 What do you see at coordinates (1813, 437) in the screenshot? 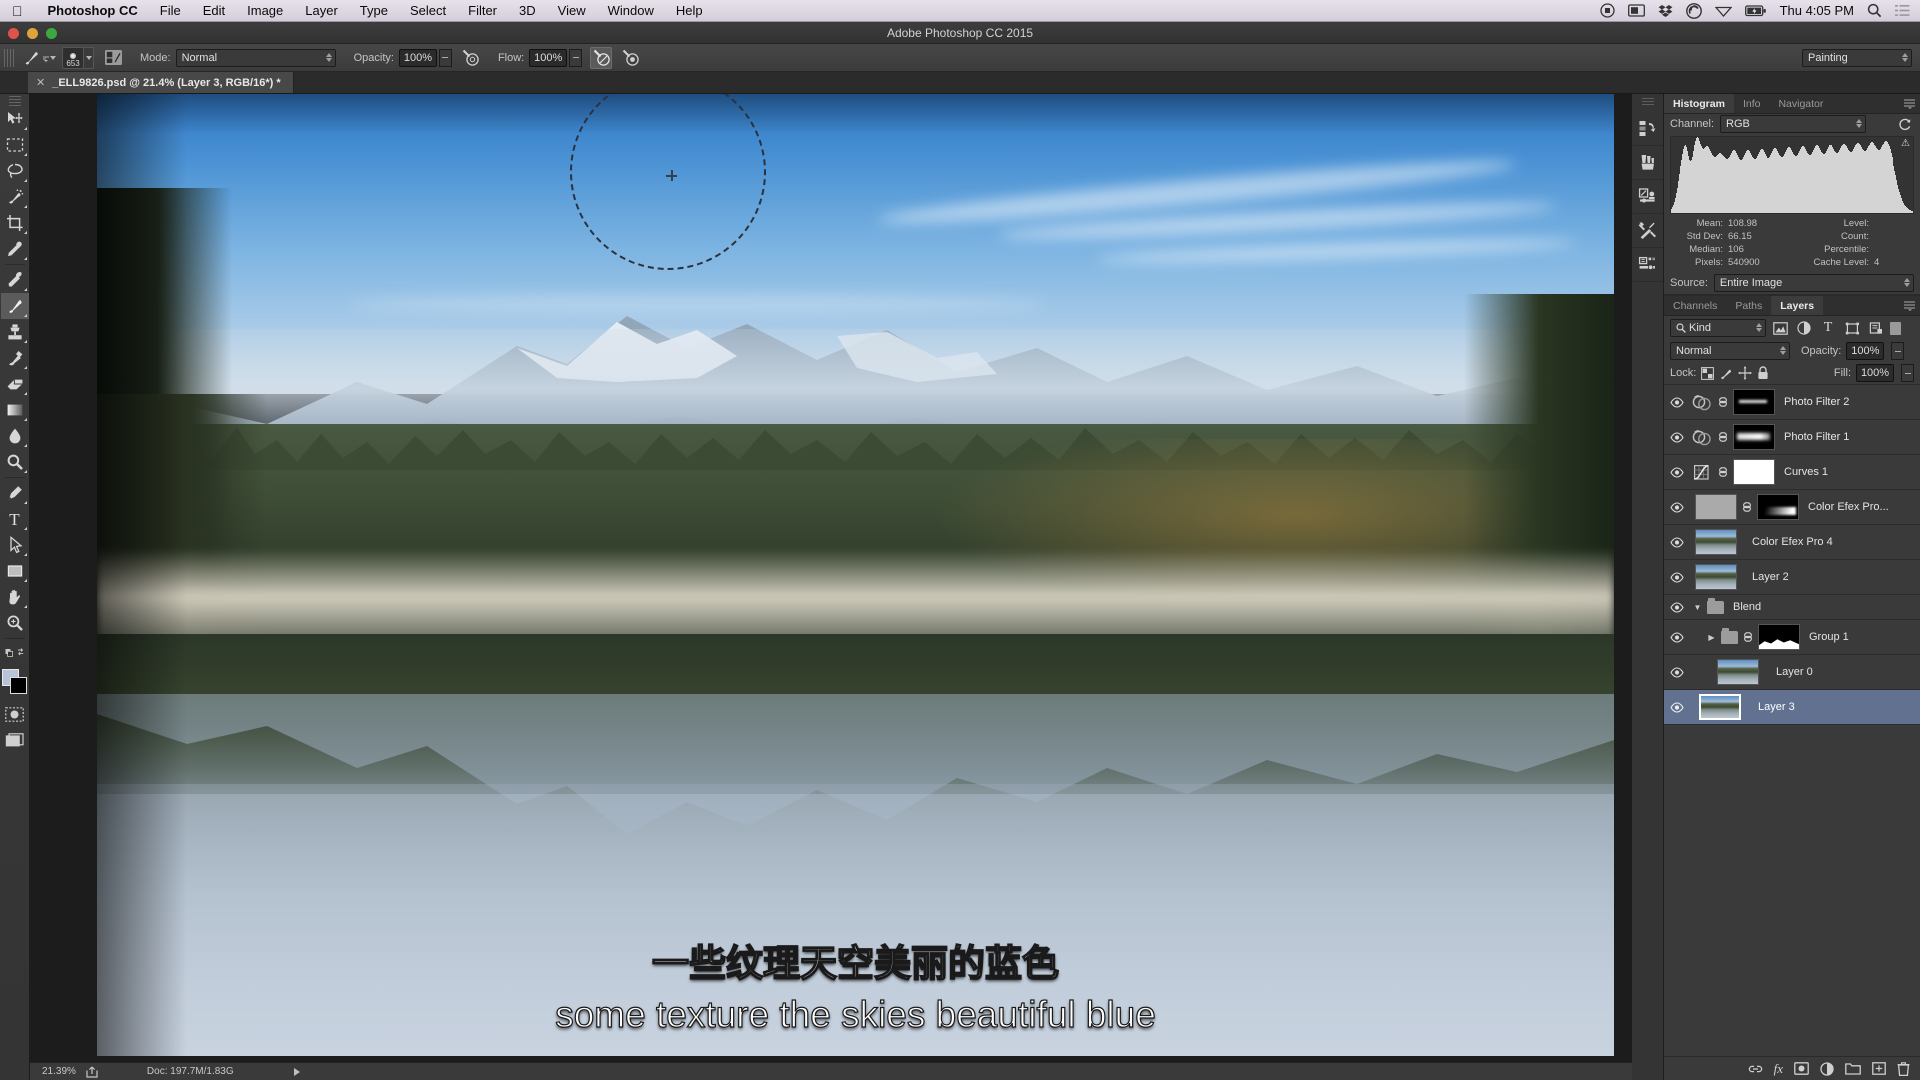
I see `layer-name: Photo Filter 1` at bounding box center [1813, 437].